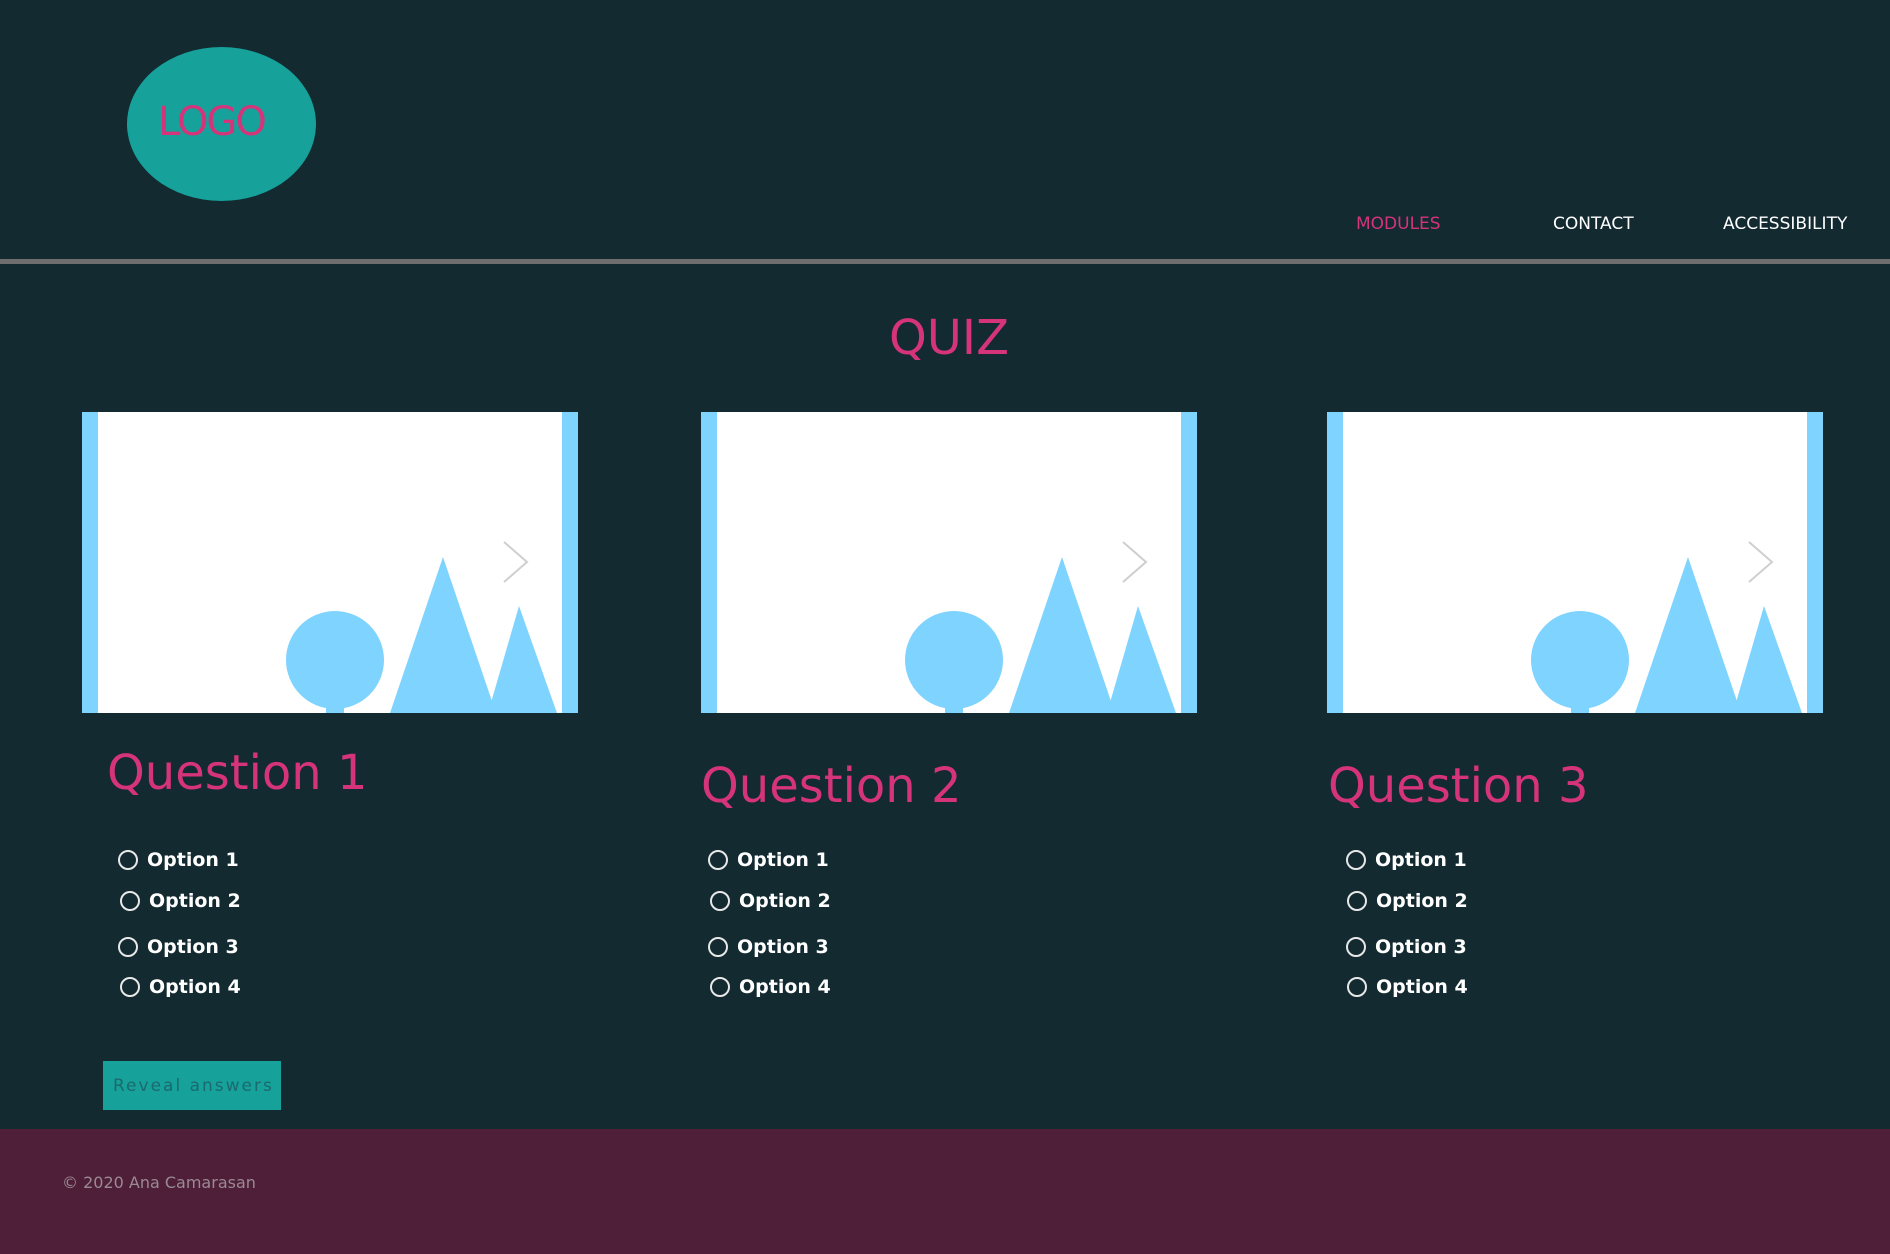 This screenshot has height=1254, width=1890. I want to click on question-1-option-3: Option 3, so click(178, 947).